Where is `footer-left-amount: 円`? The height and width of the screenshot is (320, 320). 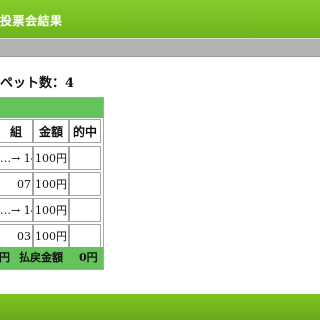 footer-left-amount: 円 is located at coordinates (5, 257).